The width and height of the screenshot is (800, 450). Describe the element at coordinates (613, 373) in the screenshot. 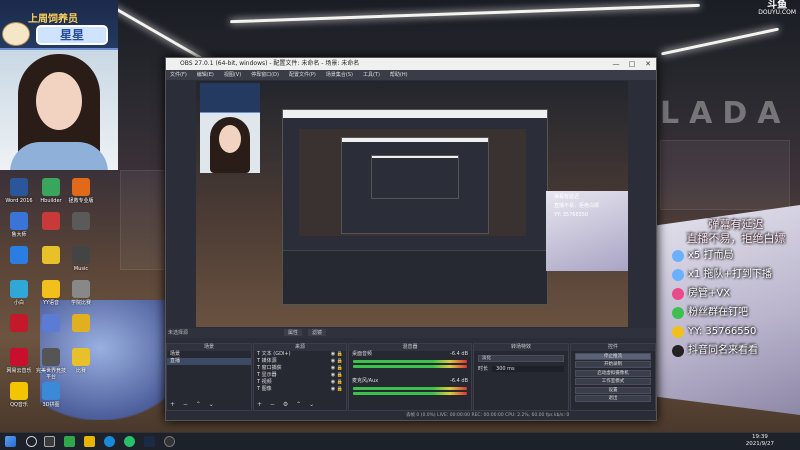

I see `control-button: 启动虚拟摄像机` at that location.